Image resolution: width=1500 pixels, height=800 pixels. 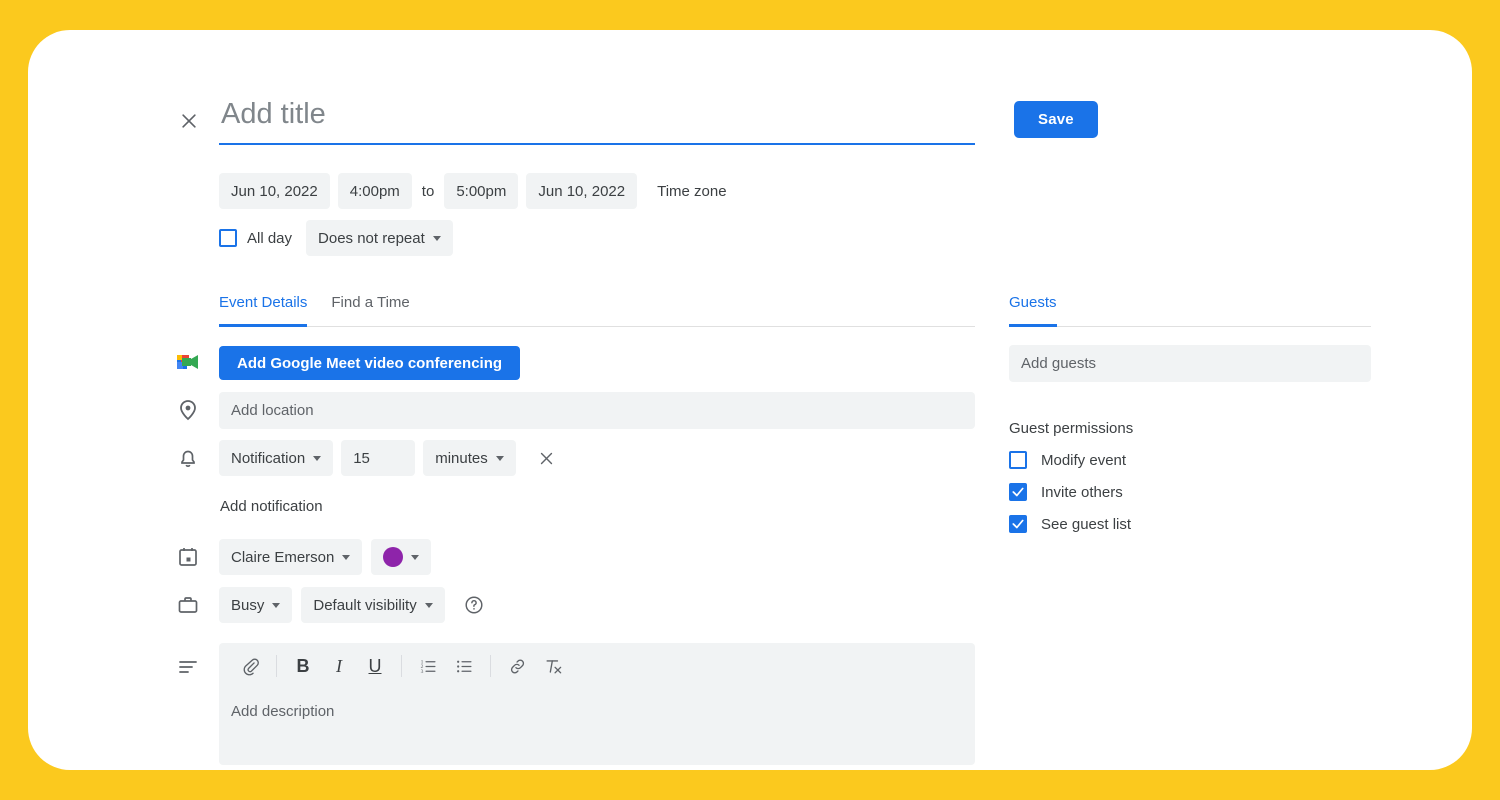 I want to click on notification-unit-dropdown: minutes, so click(x=469, y=458).